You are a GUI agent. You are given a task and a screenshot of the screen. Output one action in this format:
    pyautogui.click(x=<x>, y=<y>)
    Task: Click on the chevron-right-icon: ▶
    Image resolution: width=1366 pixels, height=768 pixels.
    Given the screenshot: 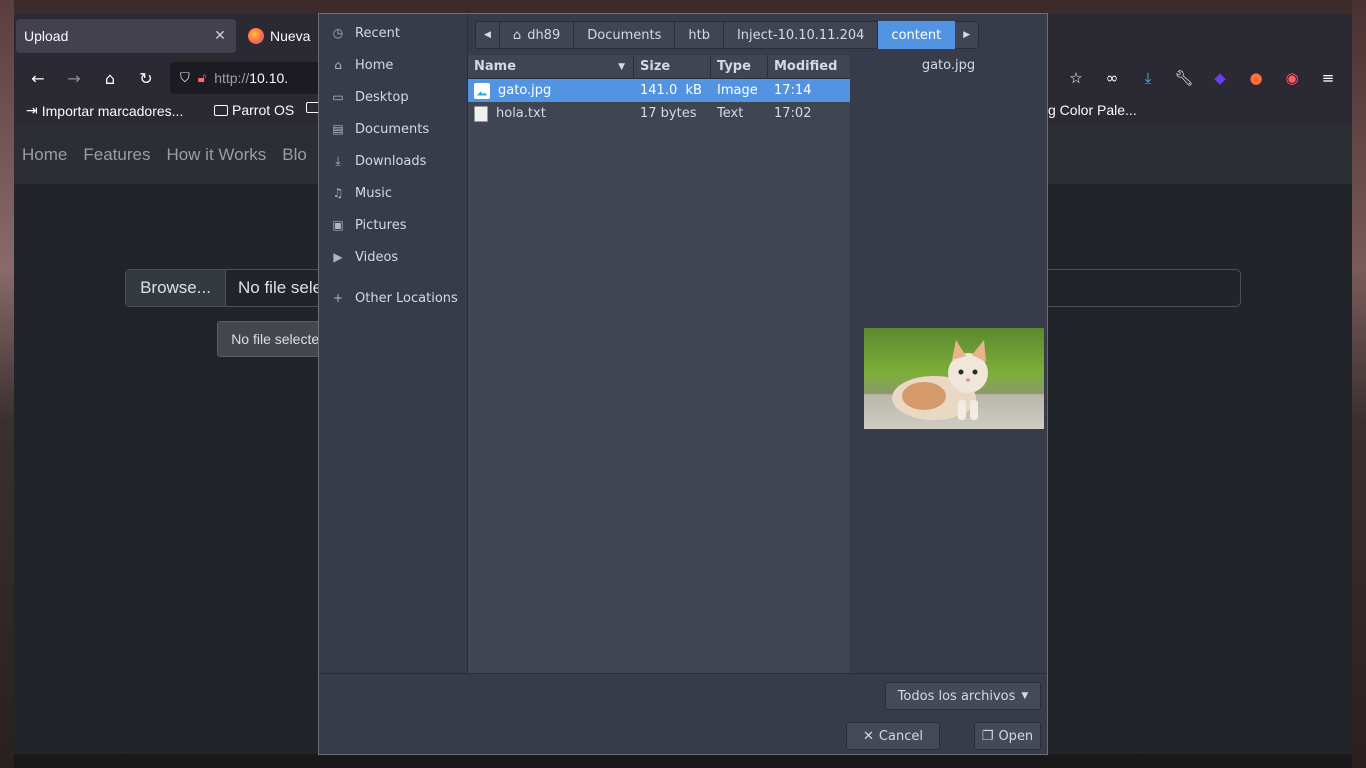 What is the action you would take?
    pyautogui.click(x=967, y=35)
    